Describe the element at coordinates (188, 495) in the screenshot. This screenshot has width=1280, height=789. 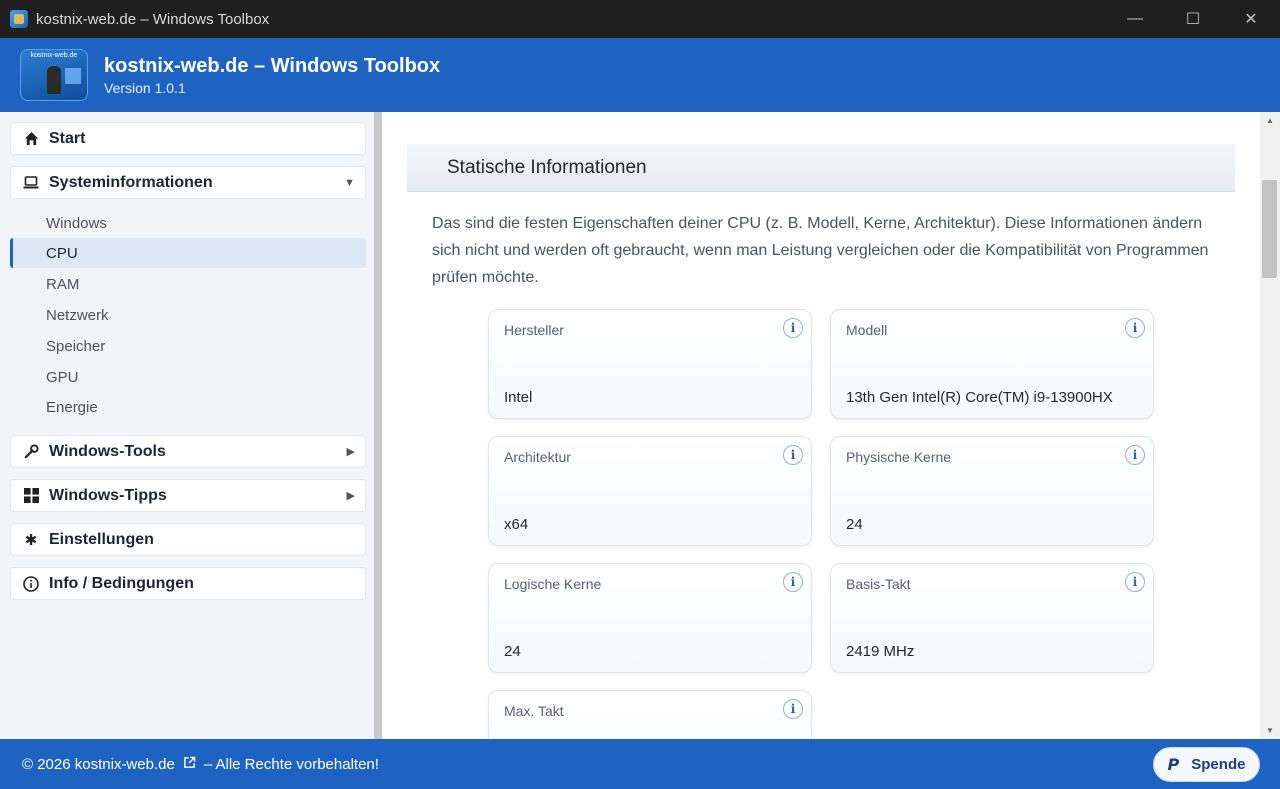
I see `nav-windows-tipps: Windows-Tipps ▶` at that location.